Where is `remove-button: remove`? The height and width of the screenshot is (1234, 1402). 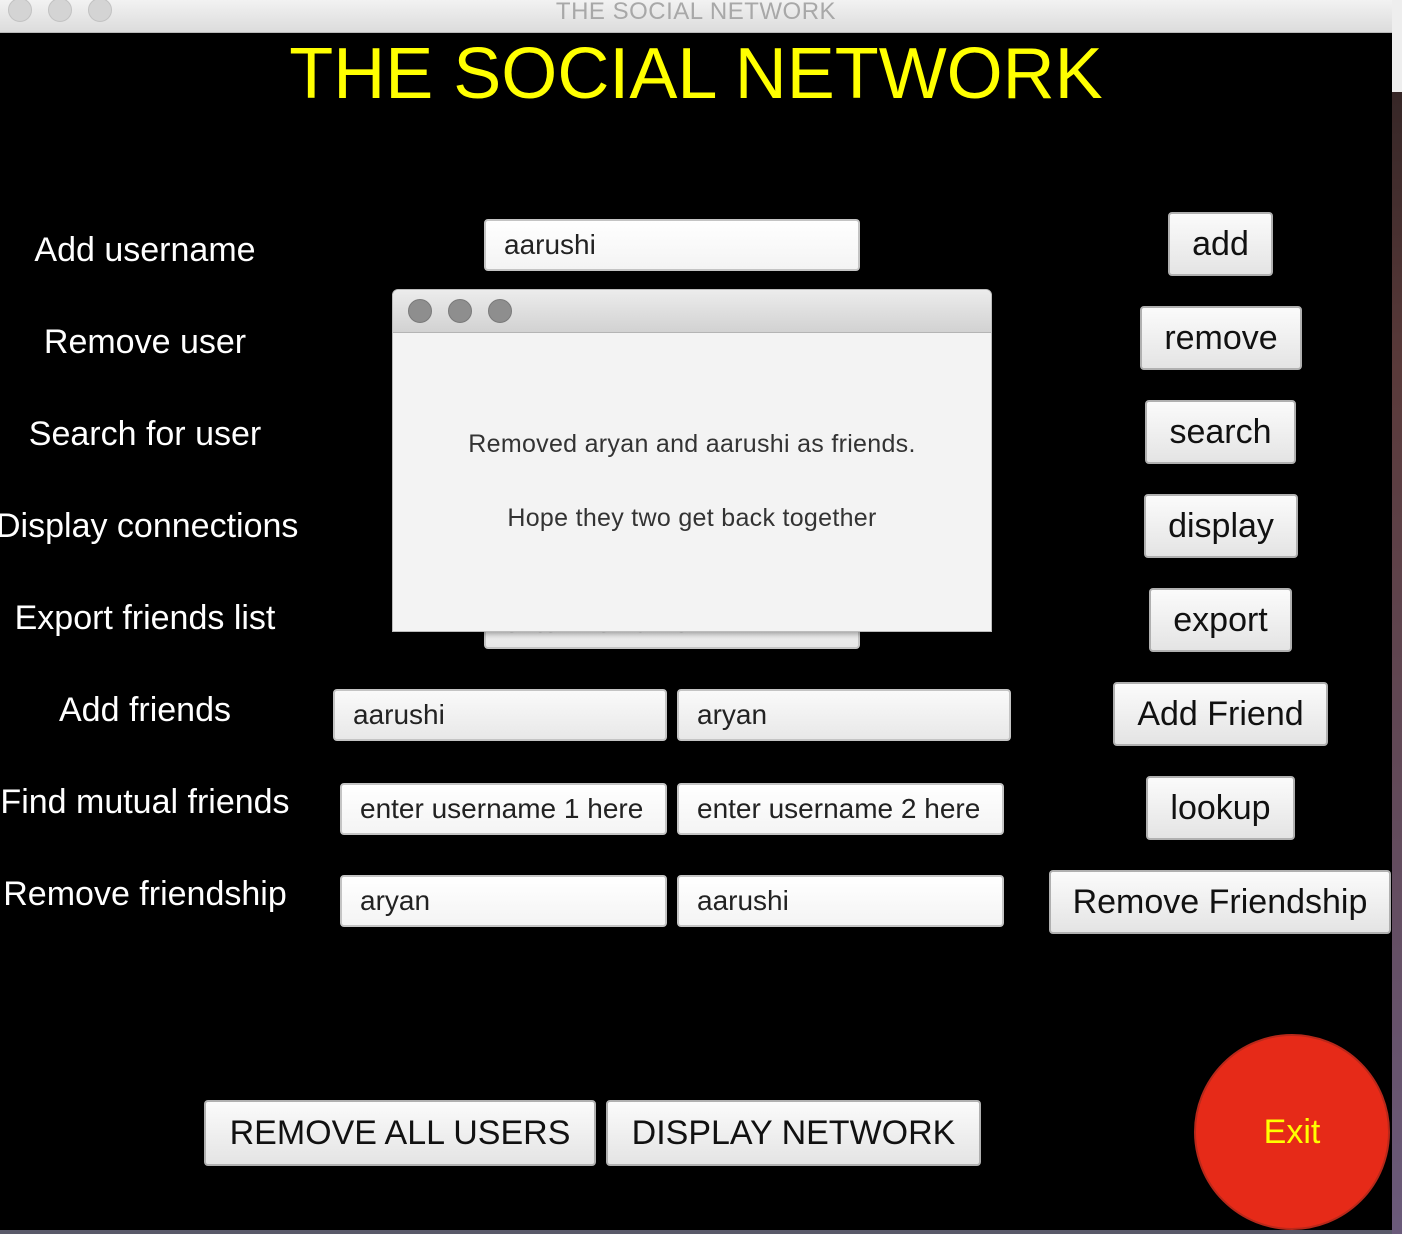 remove-button: remove is located at coordinates (1221, 338).